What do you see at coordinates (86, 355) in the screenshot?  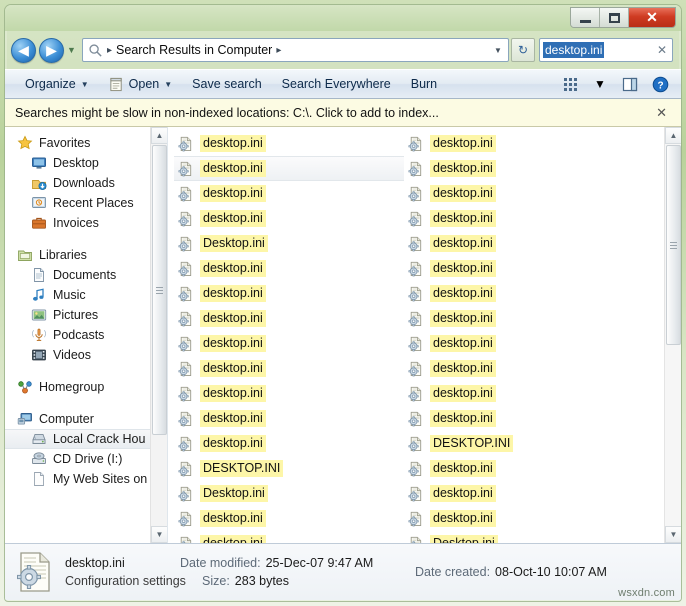 I see `sidebar-item-videos: Videos` at bounding box center [86, 355].